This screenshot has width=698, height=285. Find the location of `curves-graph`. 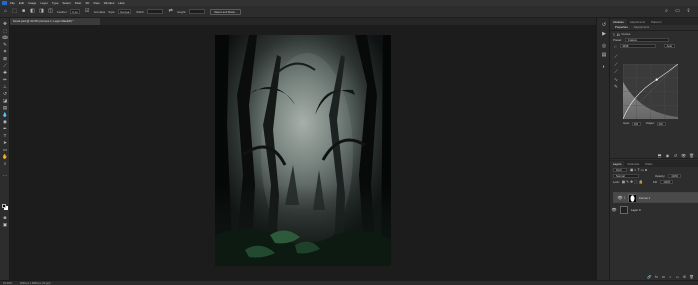

curves-graph is located at coordinates (650, 92).